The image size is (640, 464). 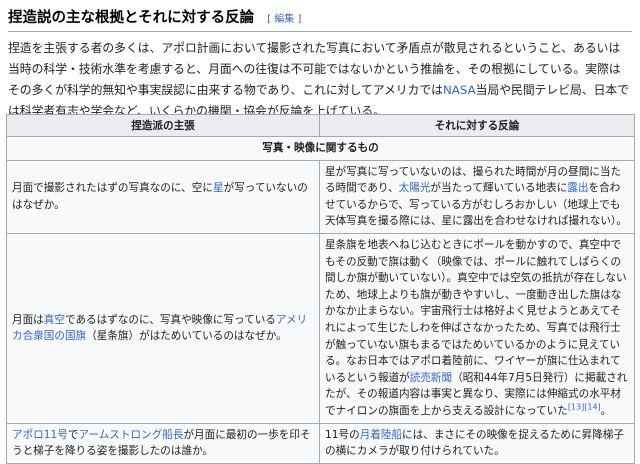 I want to click on edit-bracket-open: [, so click(x=269, y=19).